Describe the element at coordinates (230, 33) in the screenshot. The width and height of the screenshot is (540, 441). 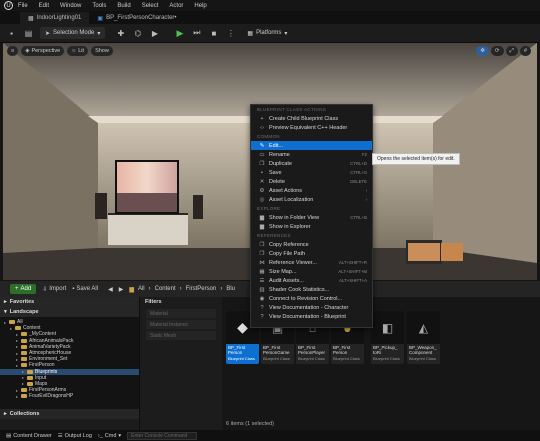
I see `more-icon: ⋮` at that location.